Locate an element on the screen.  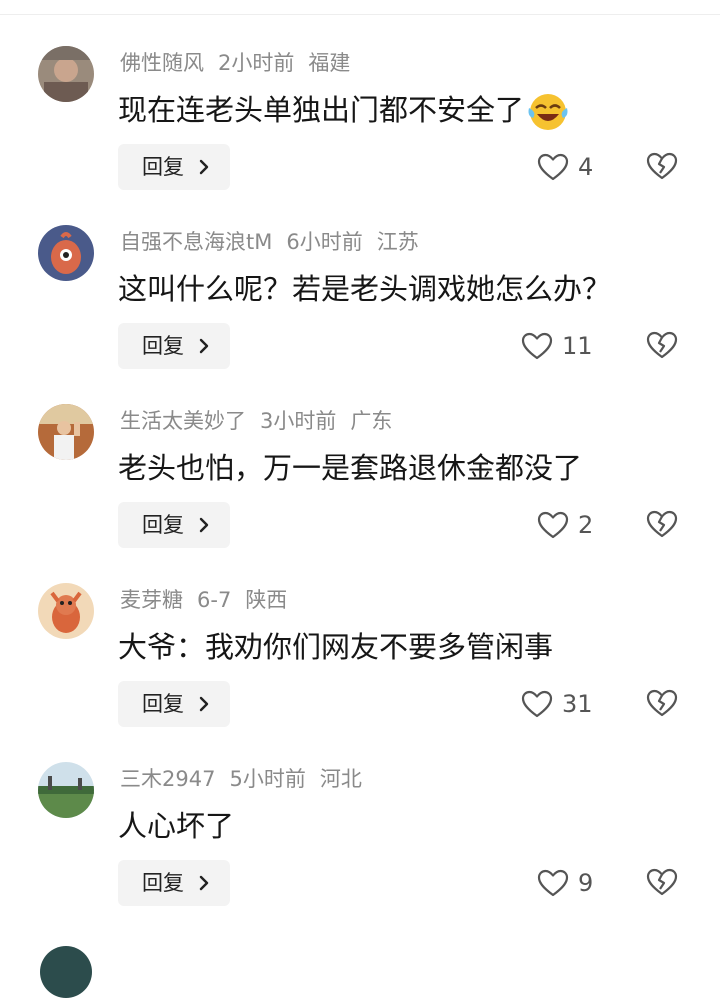
like-count: 4 is located at coordinates (586, 167).